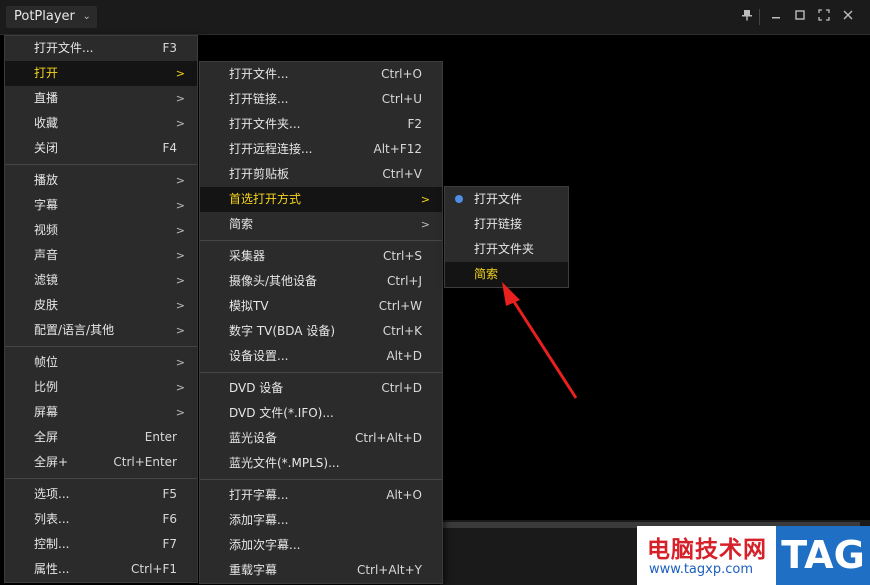 This screenshot has height=585, width=870. I want to click on watermark: 电脑技术网 www.tagxp.com TAG, so click(753, 555).